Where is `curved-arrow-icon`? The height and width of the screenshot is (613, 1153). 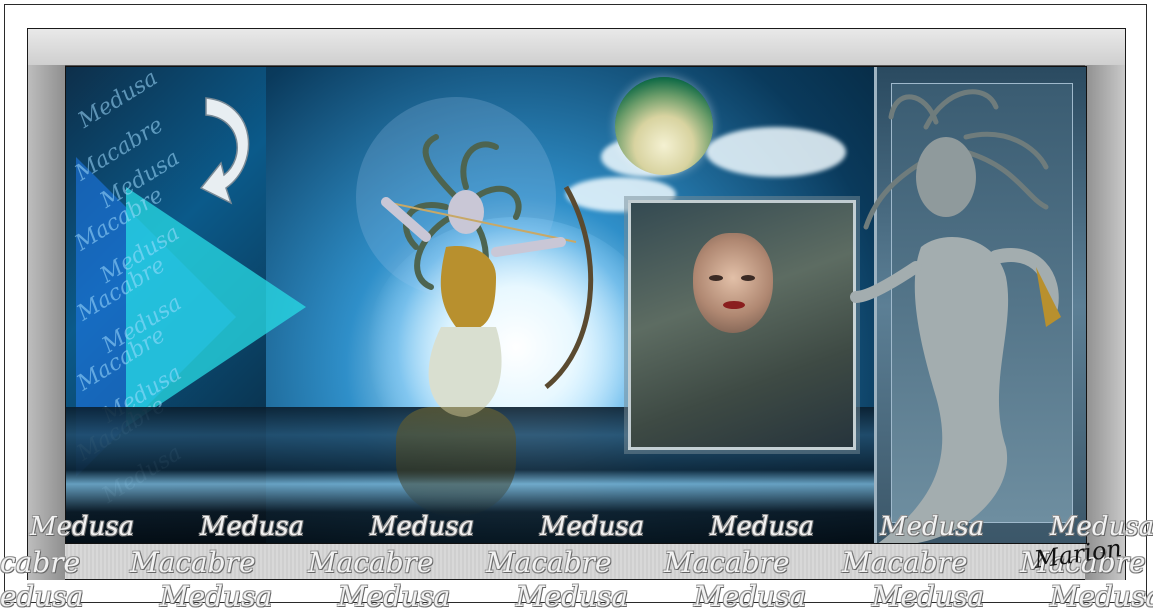 curved-arrow-icon is located at coordinates (224, 151).